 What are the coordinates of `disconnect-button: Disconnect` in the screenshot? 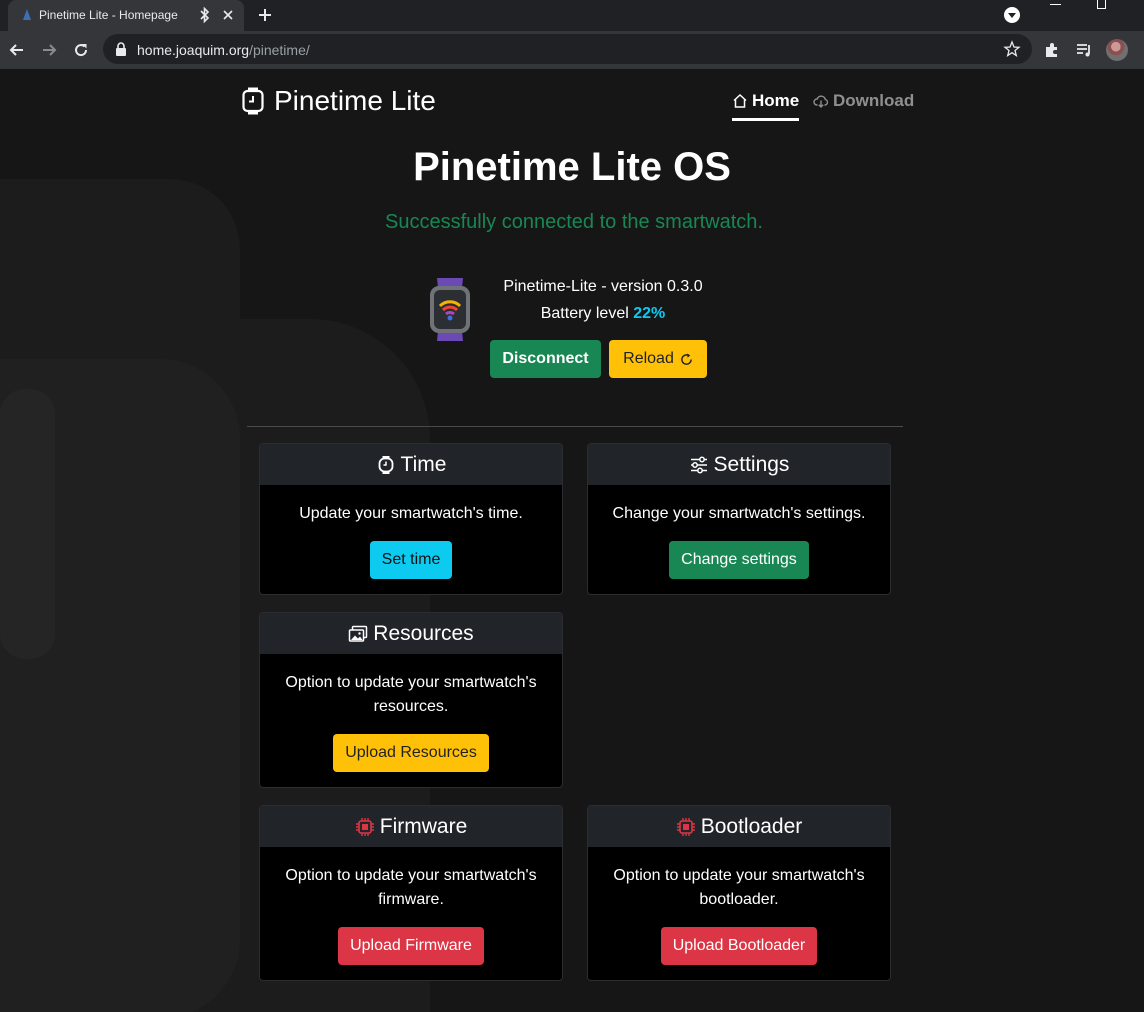 It's located at (545, 359).